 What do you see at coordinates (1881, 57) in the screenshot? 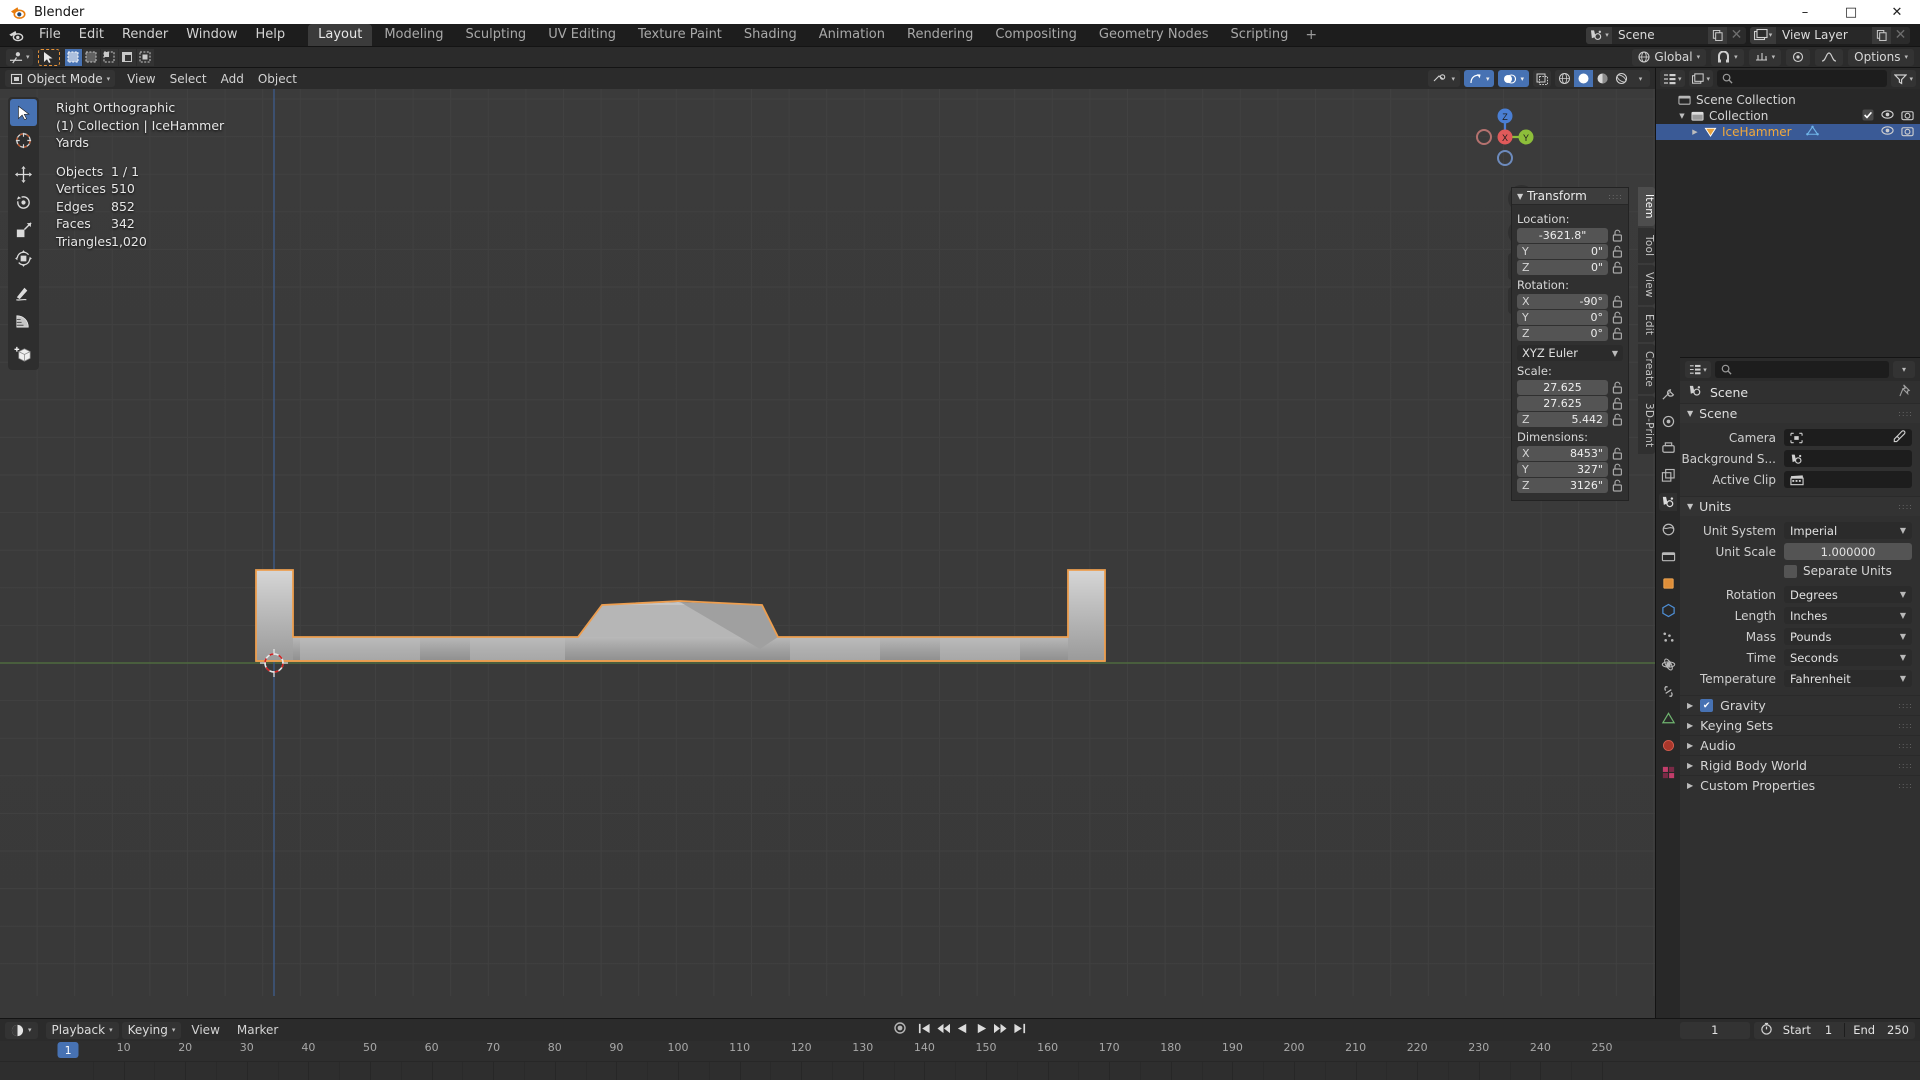
I see `viewport-options-button: Options ▾` at bounding box center [1881, 57].